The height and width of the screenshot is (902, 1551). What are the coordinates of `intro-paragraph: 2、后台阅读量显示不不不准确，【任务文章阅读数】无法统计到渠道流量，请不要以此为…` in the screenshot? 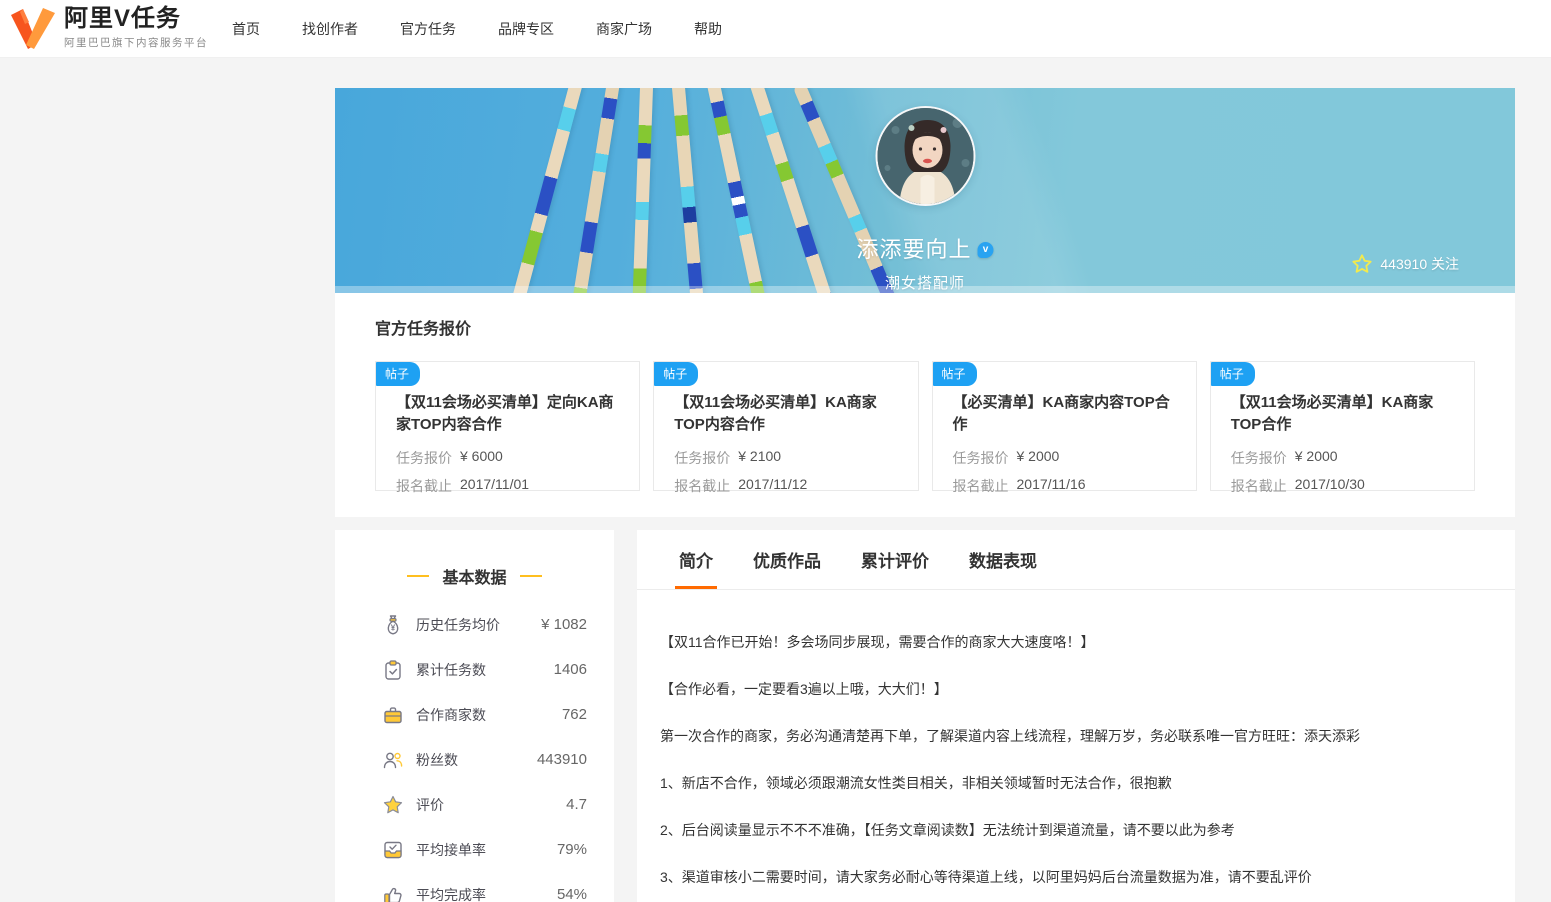 It's located at (947, 830).